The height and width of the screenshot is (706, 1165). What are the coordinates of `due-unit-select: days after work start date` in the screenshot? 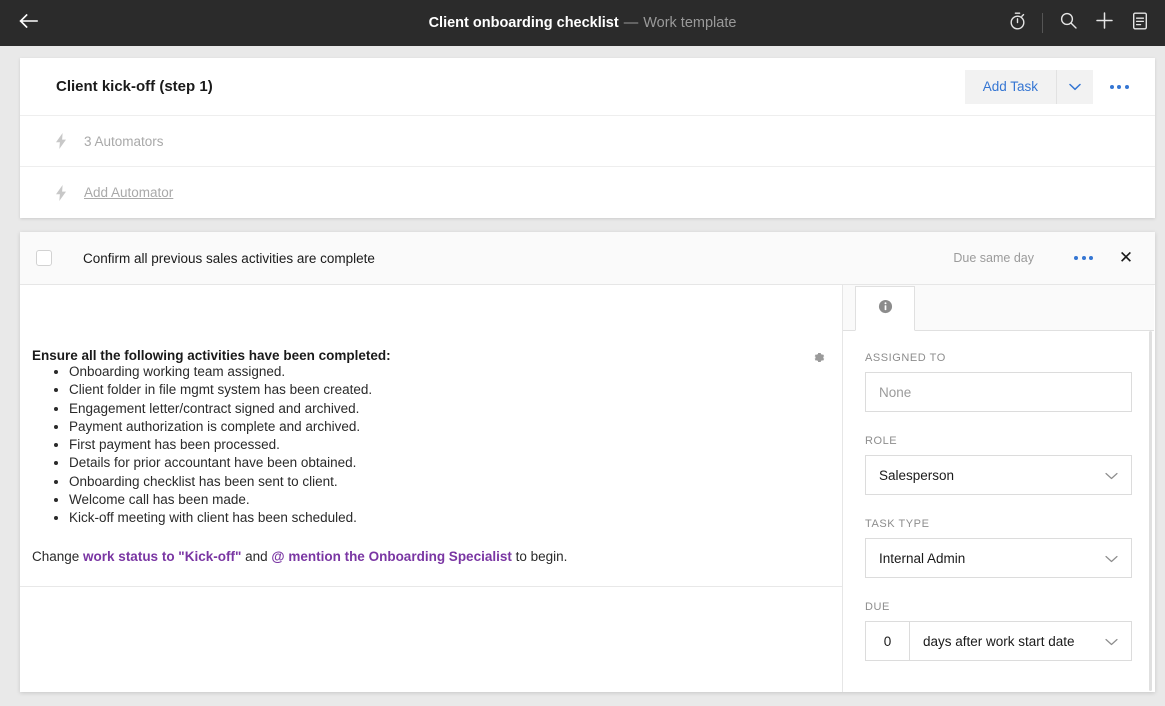 It's located at (1020, 641).